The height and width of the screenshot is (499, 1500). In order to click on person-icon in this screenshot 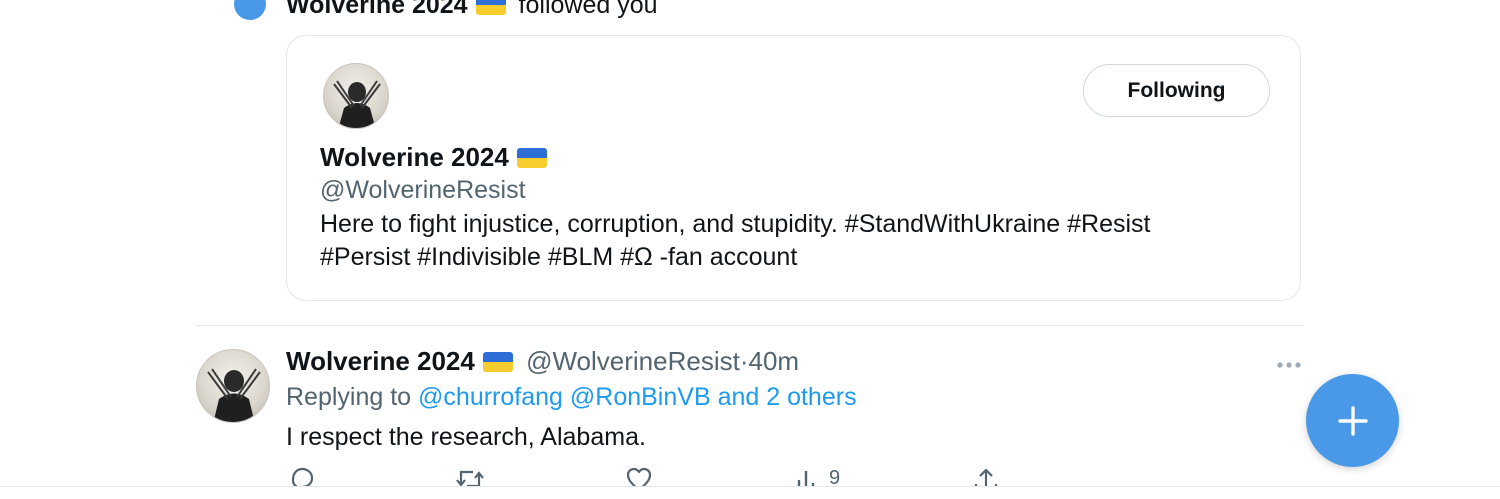, I will do `click(250, 10)`.